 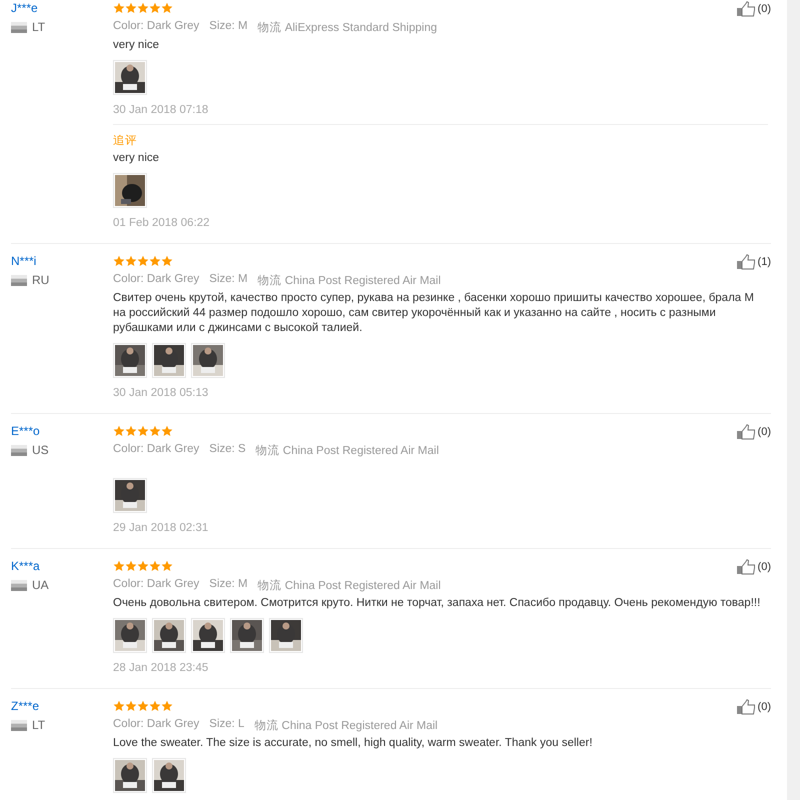 What do you see at coordinates (434, 313) in the screenshot?
I see `review-text: Свитер очень крутой, качество просто супер, рукава на резинке , басенки хорошо пришиты качество хорошее, брала М на российский 44 размер подошло хорошо, сам свитер укорочённый как и указанно на сайте , носить с разными рубашками или с джинсами с высокой талией.` at bounding box center [434, 313].